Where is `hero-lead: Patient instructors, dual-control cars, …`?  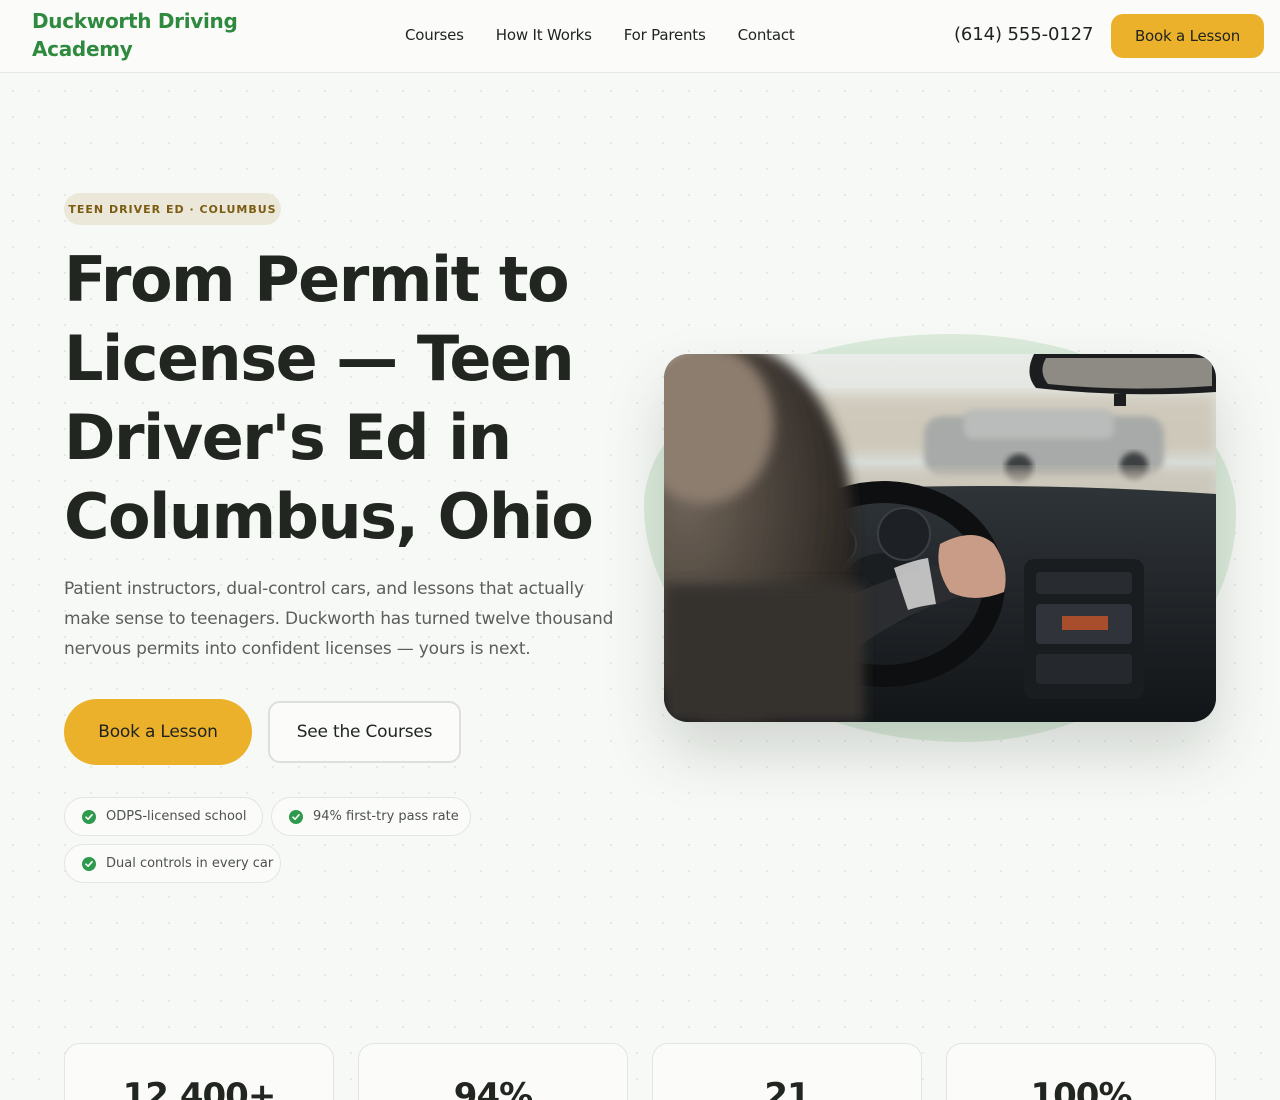
hero-lead: Patient instructors, dual-control cars, … is located at coordinates (339, 619).